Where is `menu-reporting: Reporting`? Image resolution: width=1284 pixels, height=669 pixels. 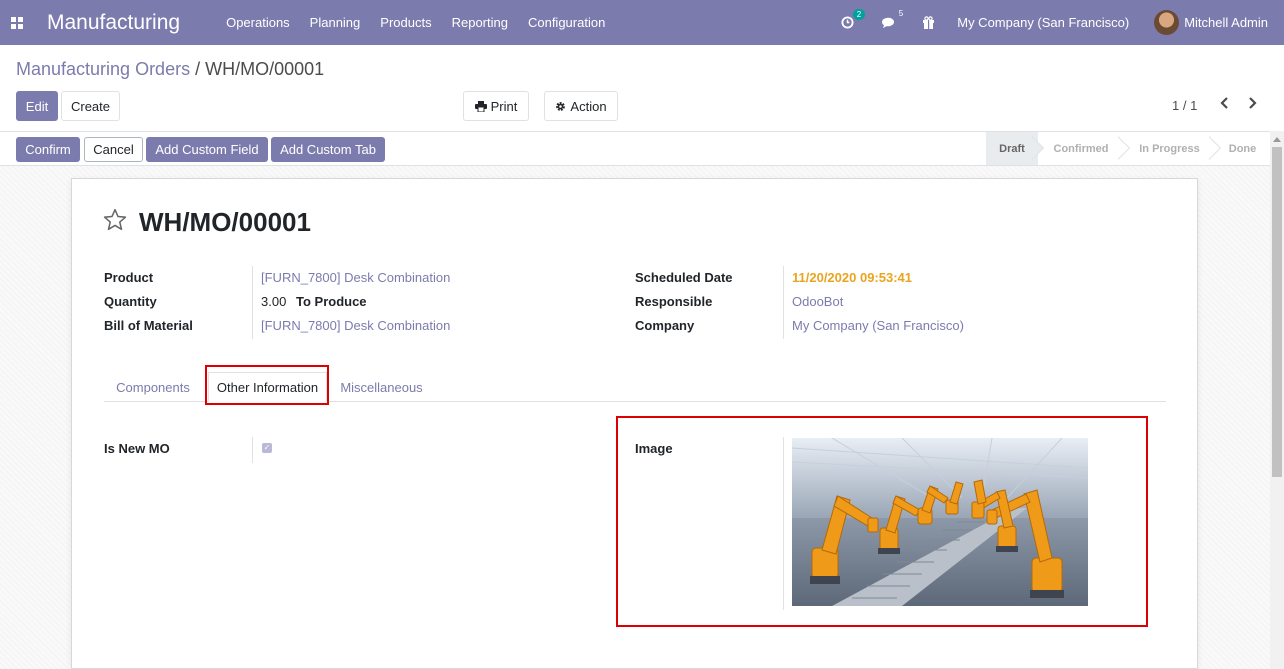 menu-reporting: Reporting is located at coordinates (480, 22).